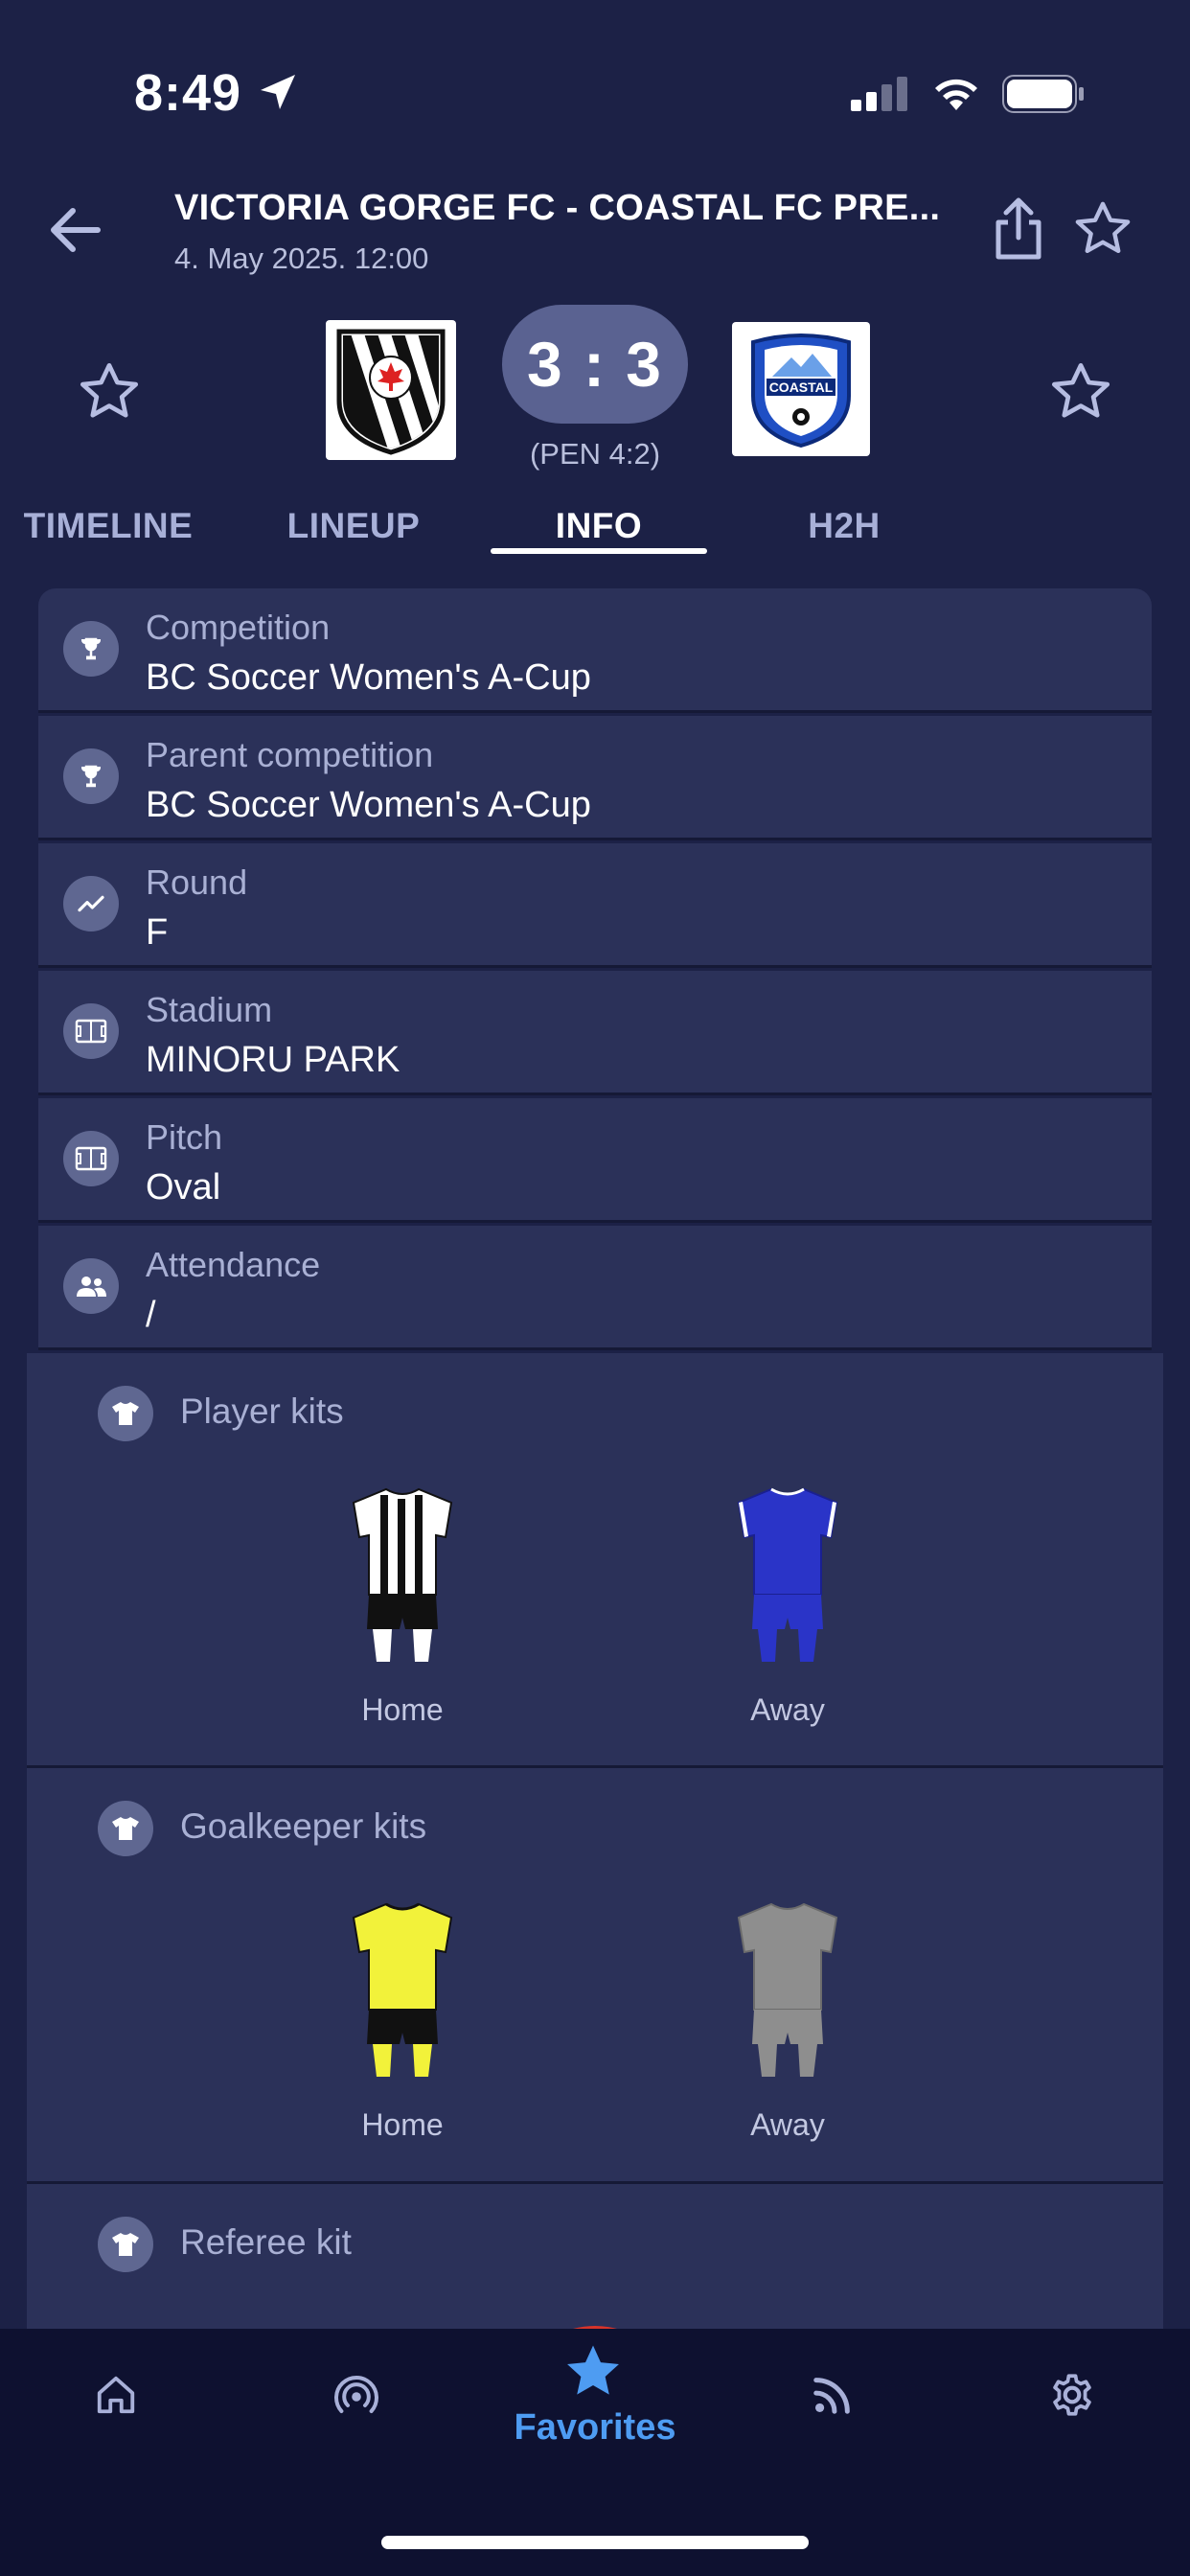 The image size is (1190, 2576). What do you see at coordinates (188, 93) in the screenshot?
I see `status-time: 8:49` at bounding box center [188, 93].